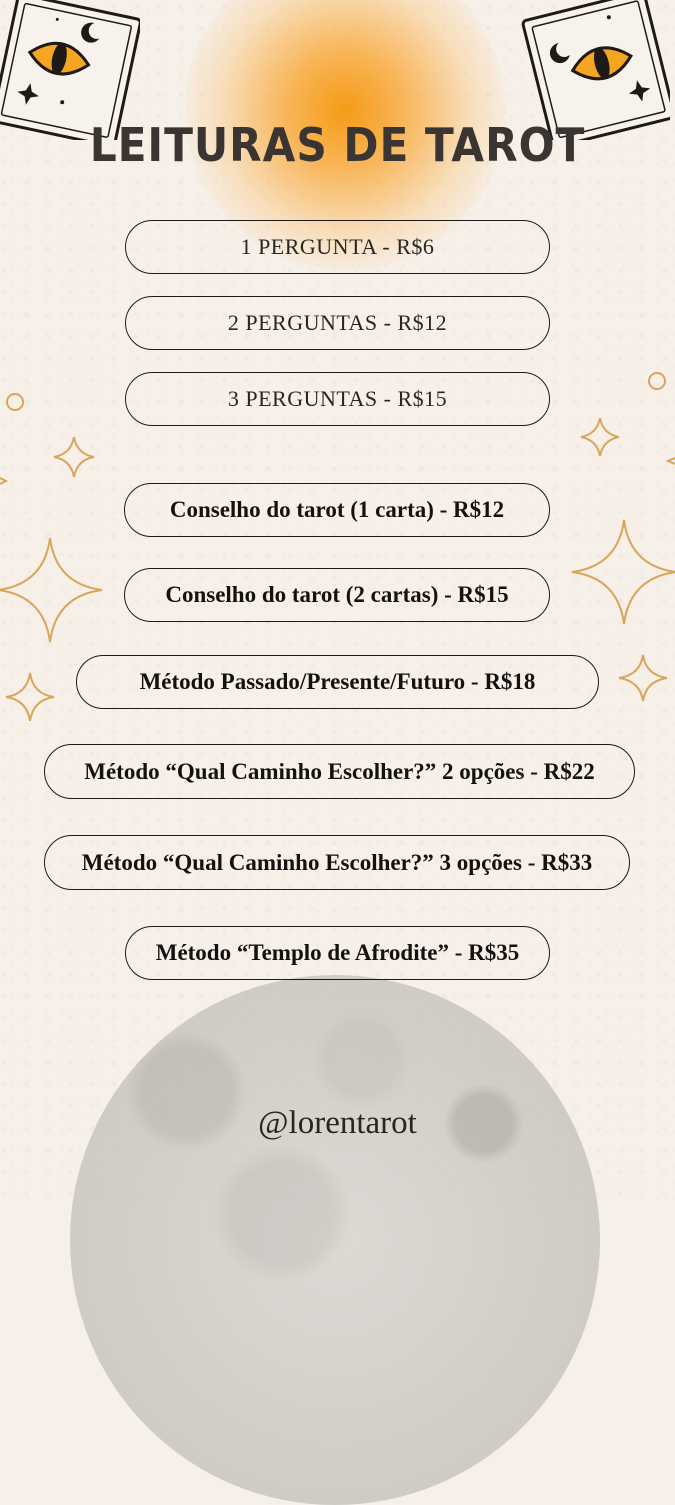 The height and width of the screenshot is (1505, 675). What do you see at coordinates (337, 682) in the screenshot?
I see `option-passado-presente-futuro: Método Passado/Presente/Futuro - R$18` at bounding box center [337, 682].